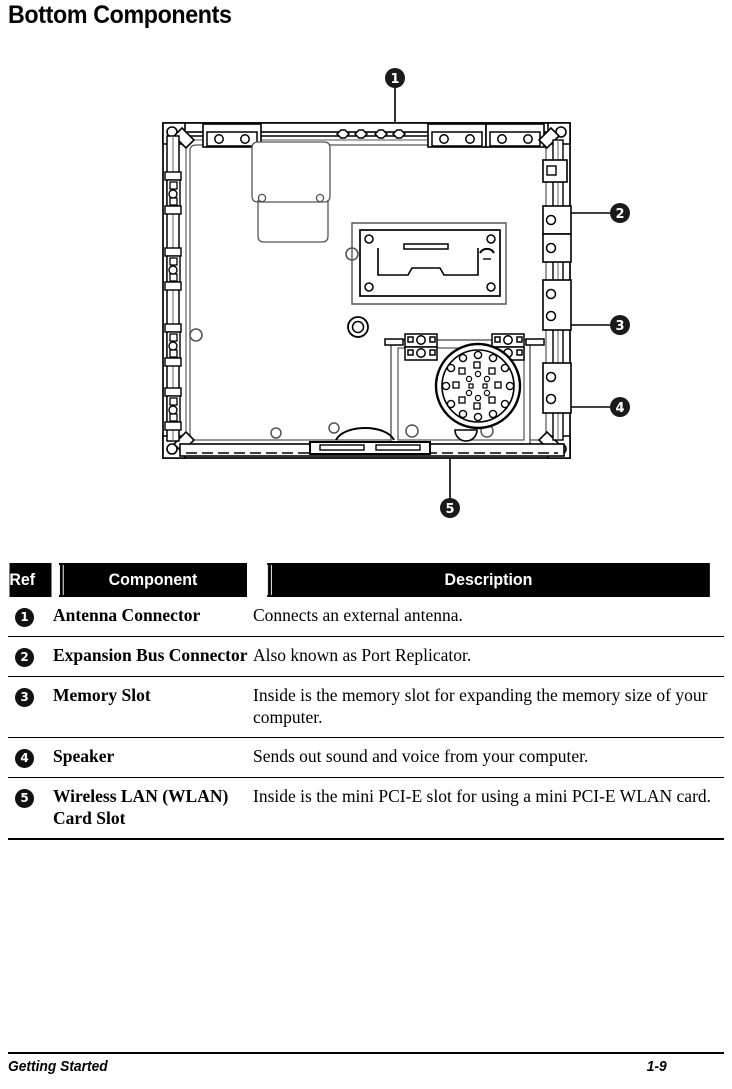 The width and height of the screenshot is (732, 1089). What do you see at coordinates (488, 580) in the screenshot?
I see `column-header-description: Description` at bounding box center [488, 580].